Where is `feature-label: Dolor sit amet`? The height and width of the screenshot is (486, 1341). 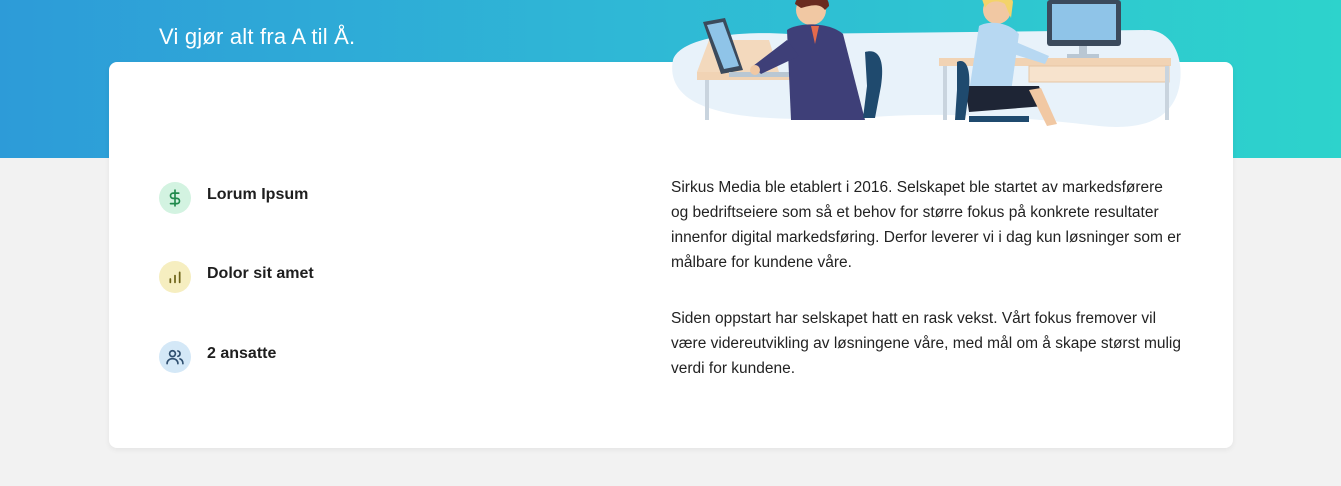 feature-label: Dolor sit amet is located at coordinates (260, 273).